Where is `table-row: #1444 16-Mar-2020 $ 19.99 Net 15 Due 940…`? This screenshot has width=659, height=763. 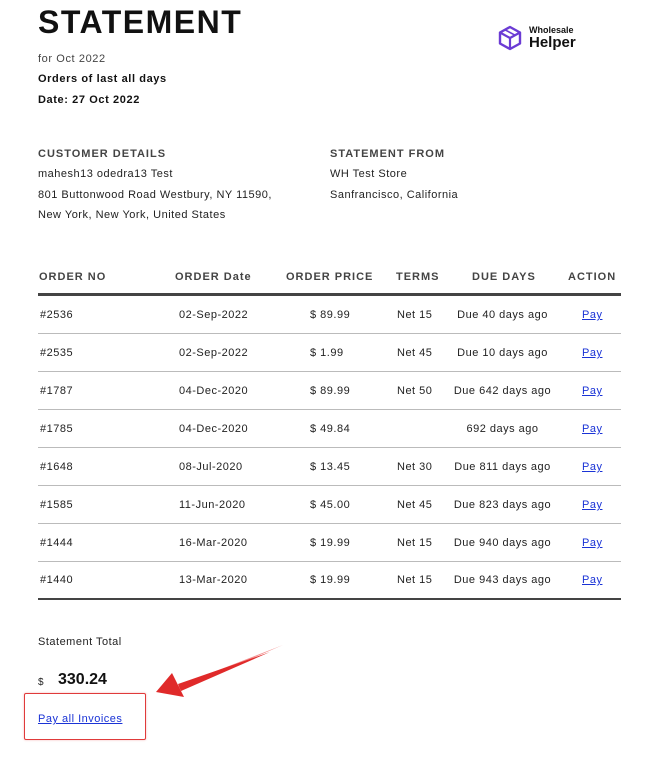
table-row: #1444 16-Mar-2020 $ 19.99 Net 15 Due 940… is located at coordinates (329, 543).